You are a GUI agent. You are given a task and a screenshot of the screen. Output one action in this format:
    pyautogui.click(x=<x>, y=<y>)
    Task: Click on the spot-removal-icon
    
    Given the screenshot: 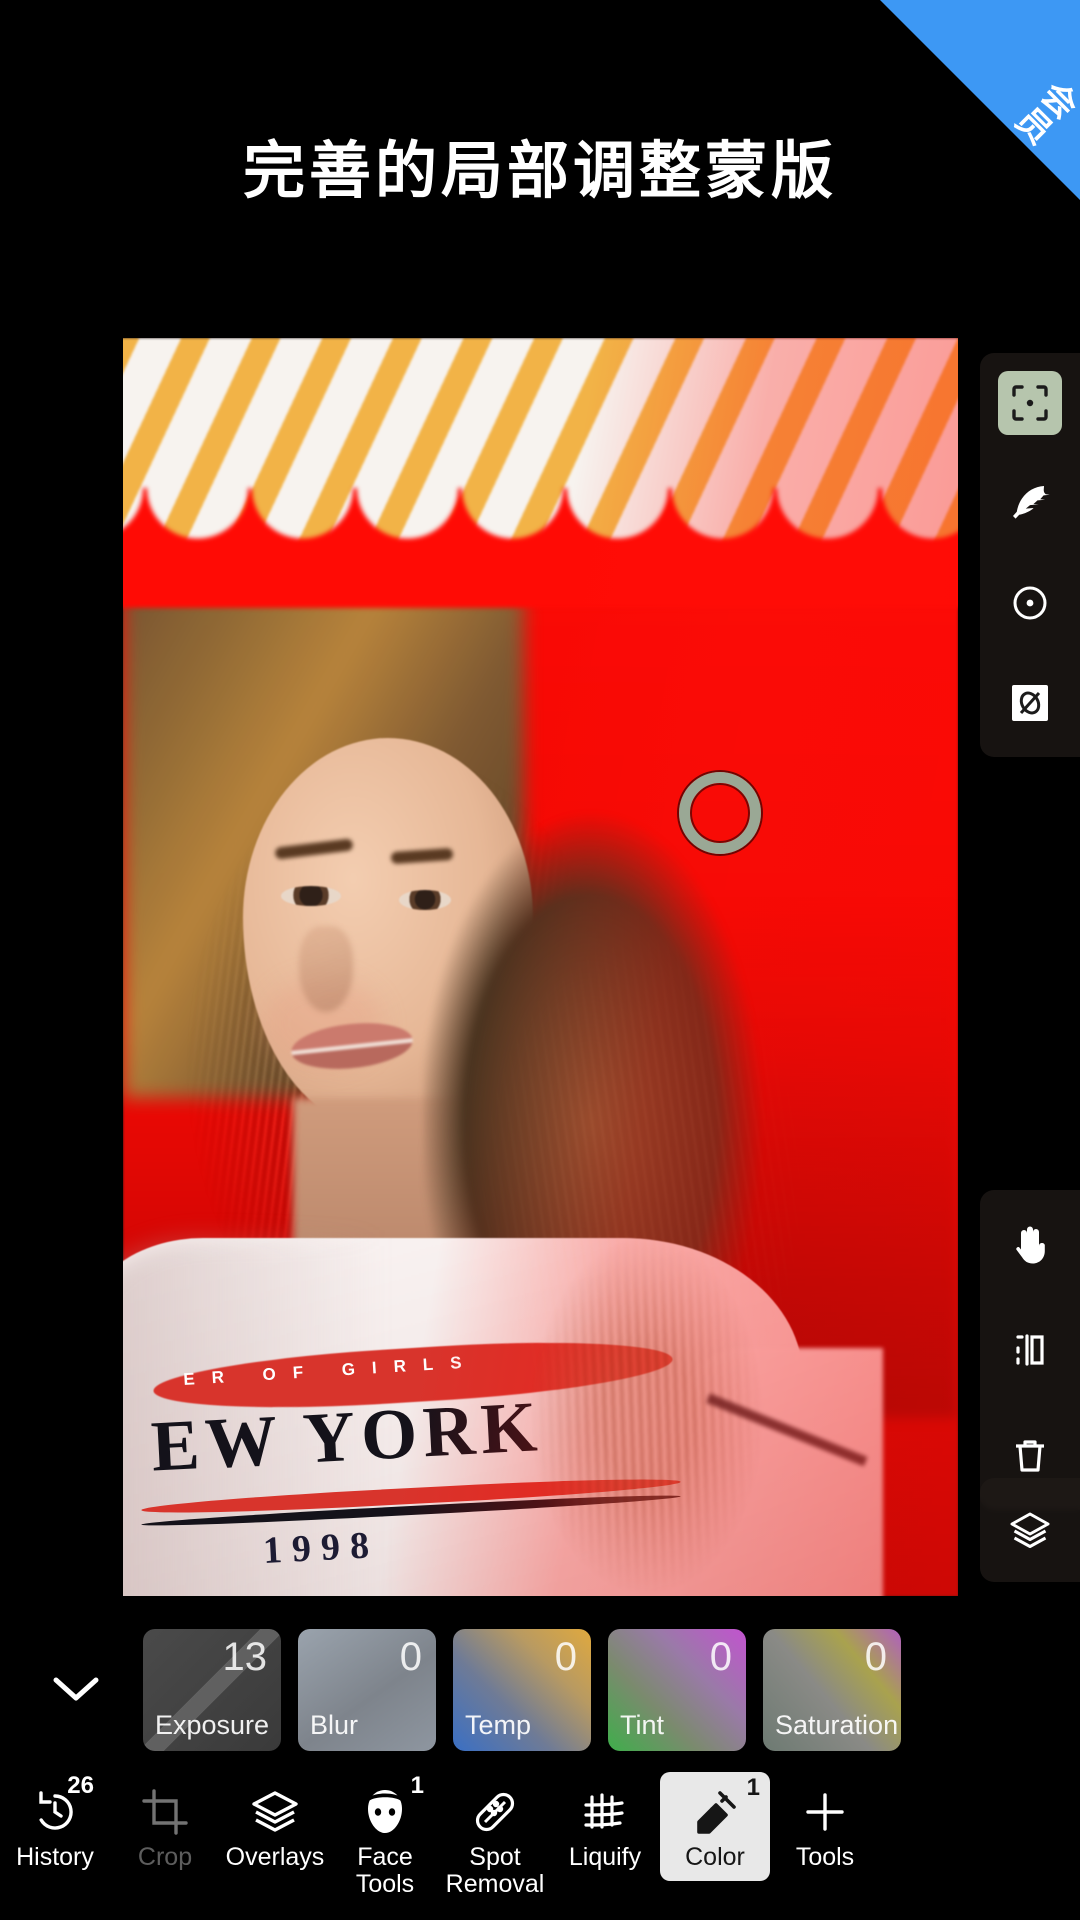 What is the action you would take?
    pyautogui.click(x=495, y=1812)
    